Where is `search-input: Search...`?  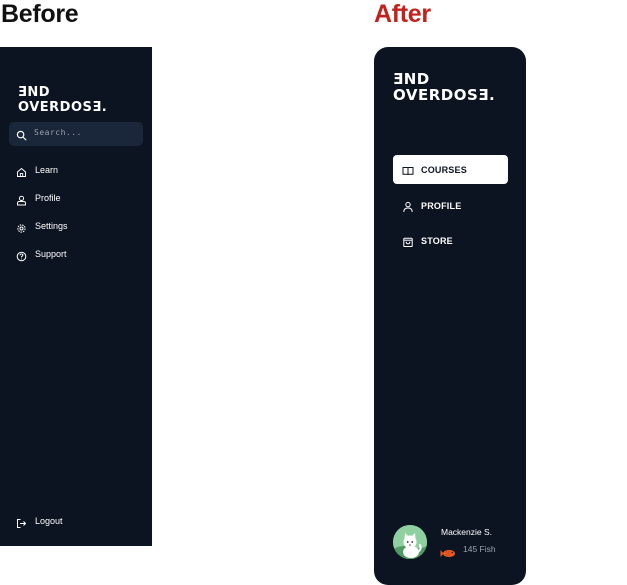
search-input: Search... is located at coordinates (58, 132).